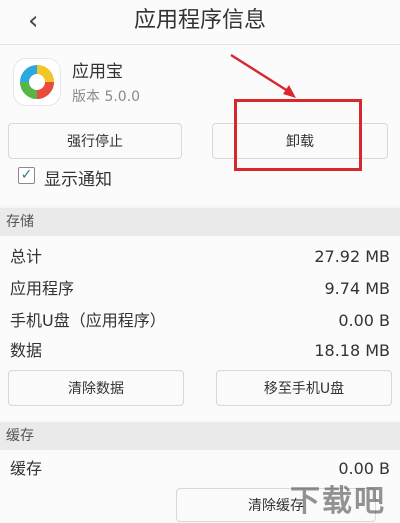 The width and height of the screenshot is (400, 523). Describe the element at coordinates (95, 141) in the screenshot. I see `force-stop-button: 强行停止` at that location.